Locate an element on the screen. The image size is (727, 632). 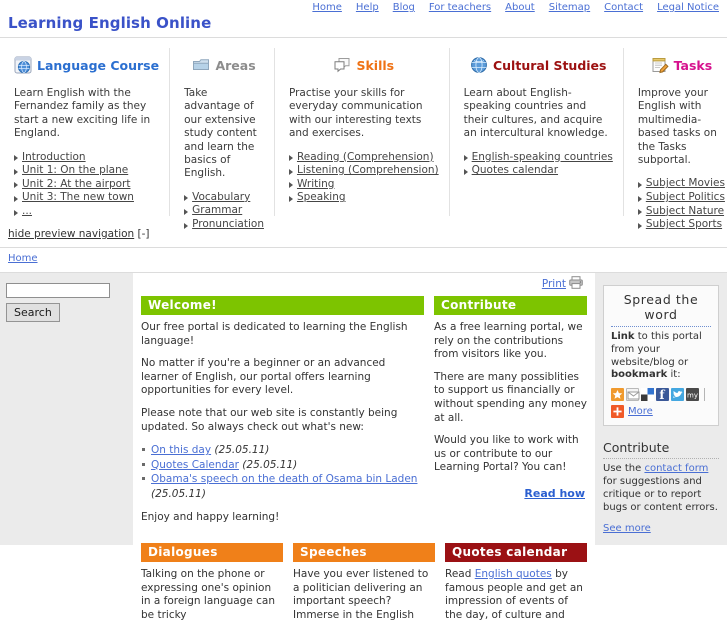
search-input is located at coordinates (58, 290).